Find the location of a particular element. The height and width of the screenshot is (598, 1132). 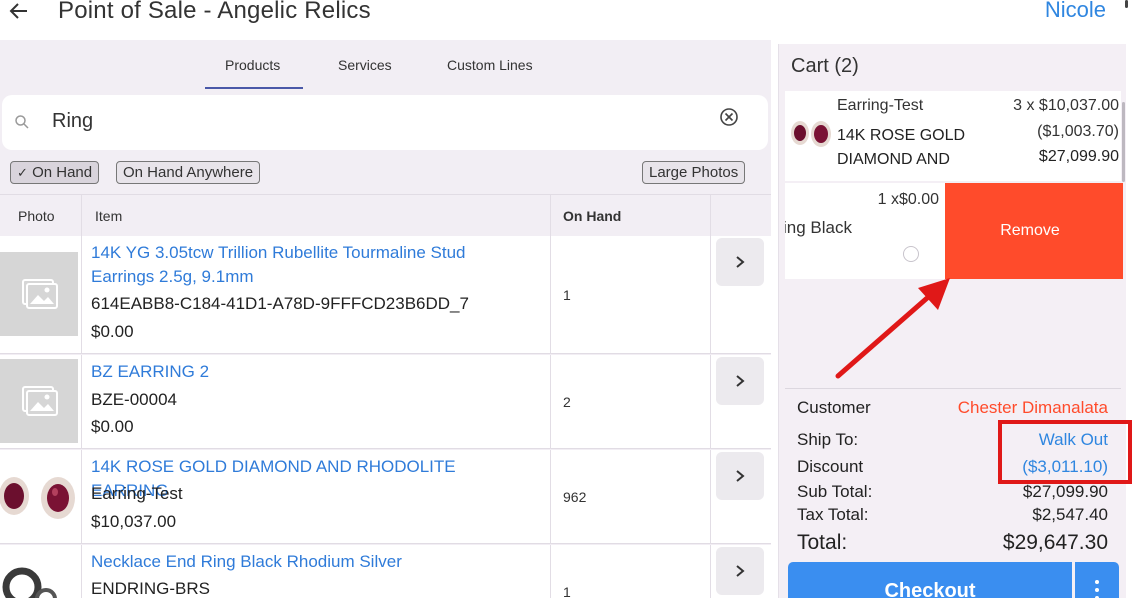

table-row: BZ EARRING 2 BZE-00004 $0.00 2 is located at coordinates (385, 402).